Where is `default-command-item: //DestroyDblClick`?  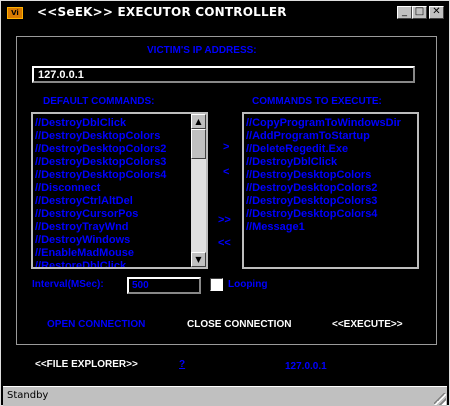 default-command-item: //DestroyDblClick is located at coordinates (119, 123).